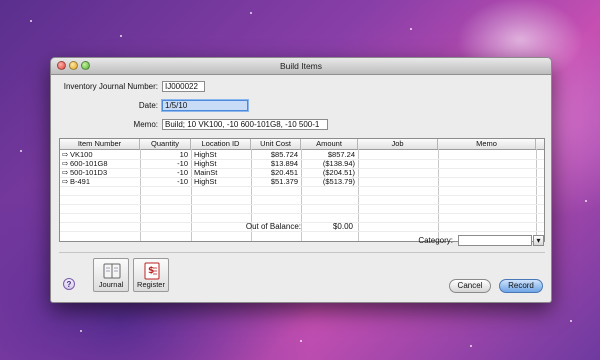 The width and height of the screenshot is (600, 360). Describe the element at coordinates (538, 240) in the screenshot. I see `category-dropdown-icon: ▾` at that location.